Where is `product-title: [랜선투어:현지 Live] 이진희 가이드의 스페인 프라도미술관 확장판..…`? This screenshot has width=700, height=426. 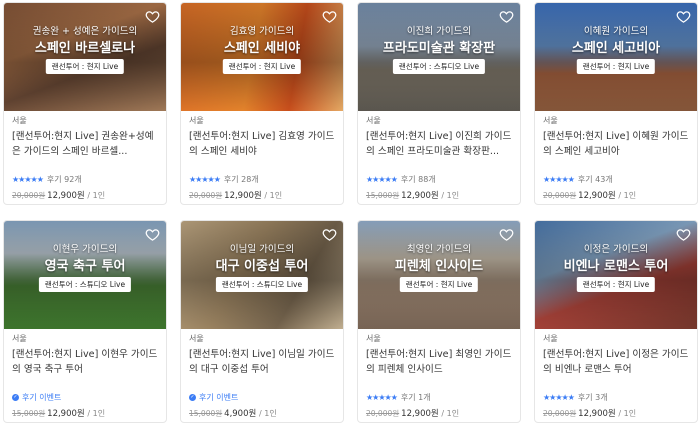 product-title: [랜선투어:현지 Live] 이진희 가이드의 스페인 프라도미술관 확장판..… is located at coordinates (440, 144).